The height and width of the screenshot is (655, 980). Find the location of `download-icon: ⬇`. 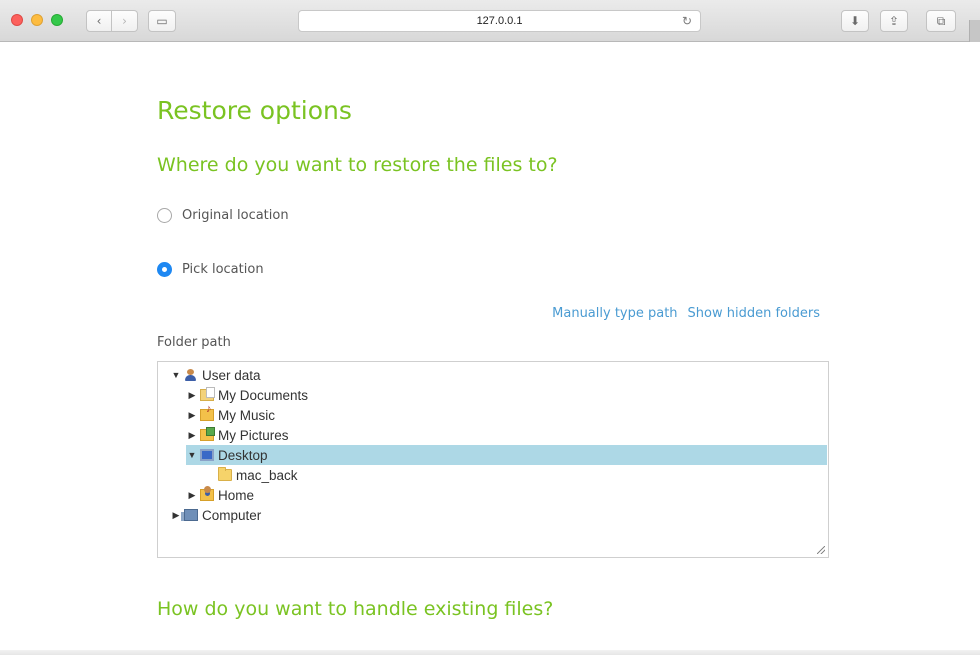

download-icon: ⬇ is located at coordinates (855, 21).